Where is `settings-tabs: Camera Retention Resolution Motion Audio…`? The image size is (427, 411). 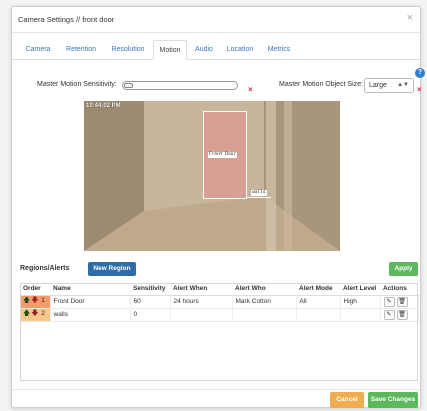 settings-tabs: Camera Retention Resolution Motion Audio… is located at coordinates (216, 50).